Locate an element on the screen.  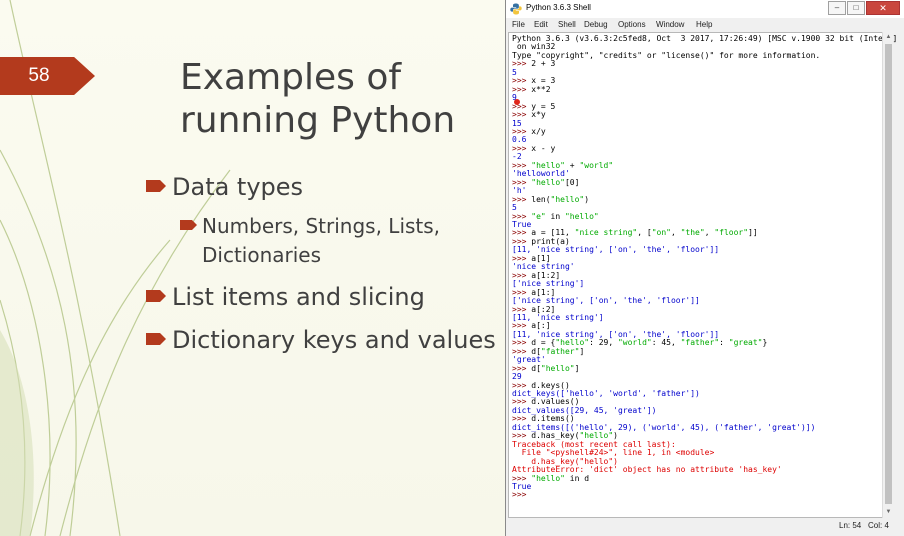
menu-edit: Edit is located at coordinates (541, 24).